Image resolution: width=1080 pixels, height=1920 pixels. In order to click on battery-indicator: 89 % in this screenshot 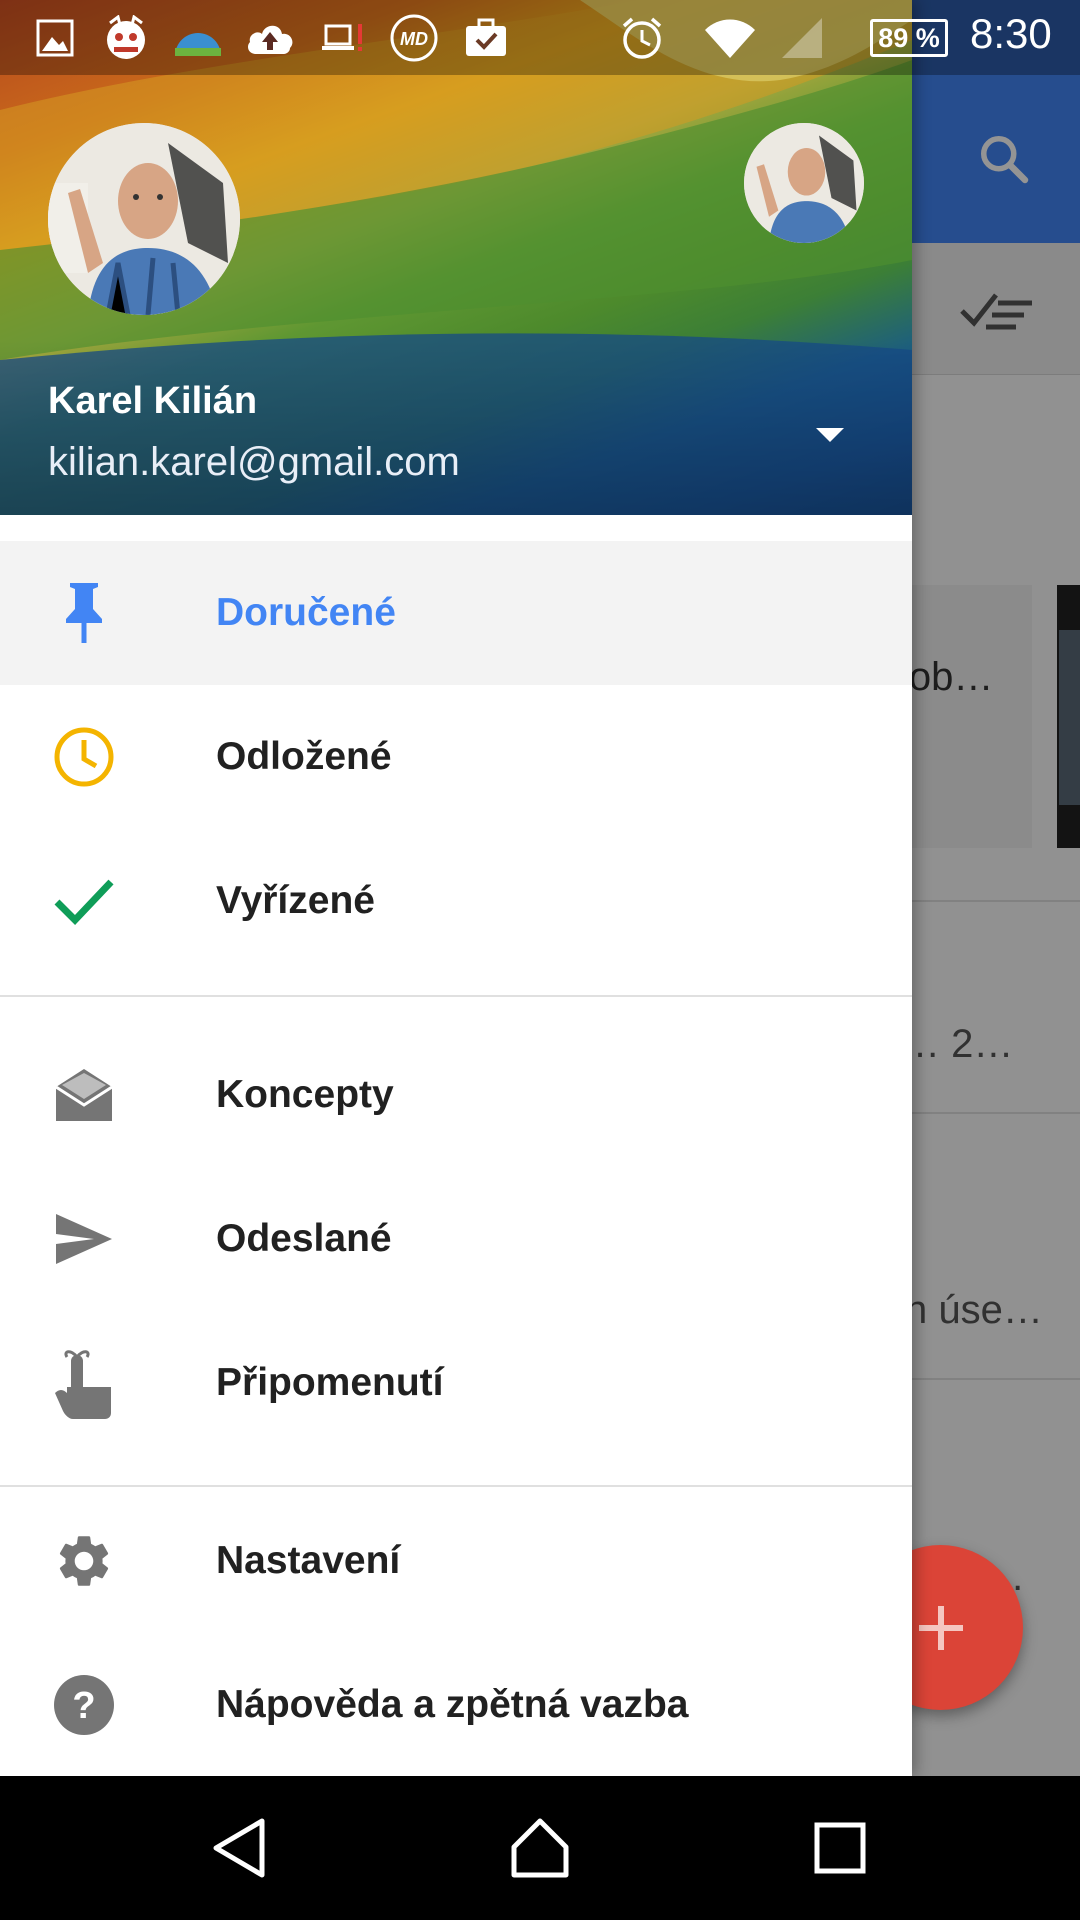, I will do `click(909, 38)`.